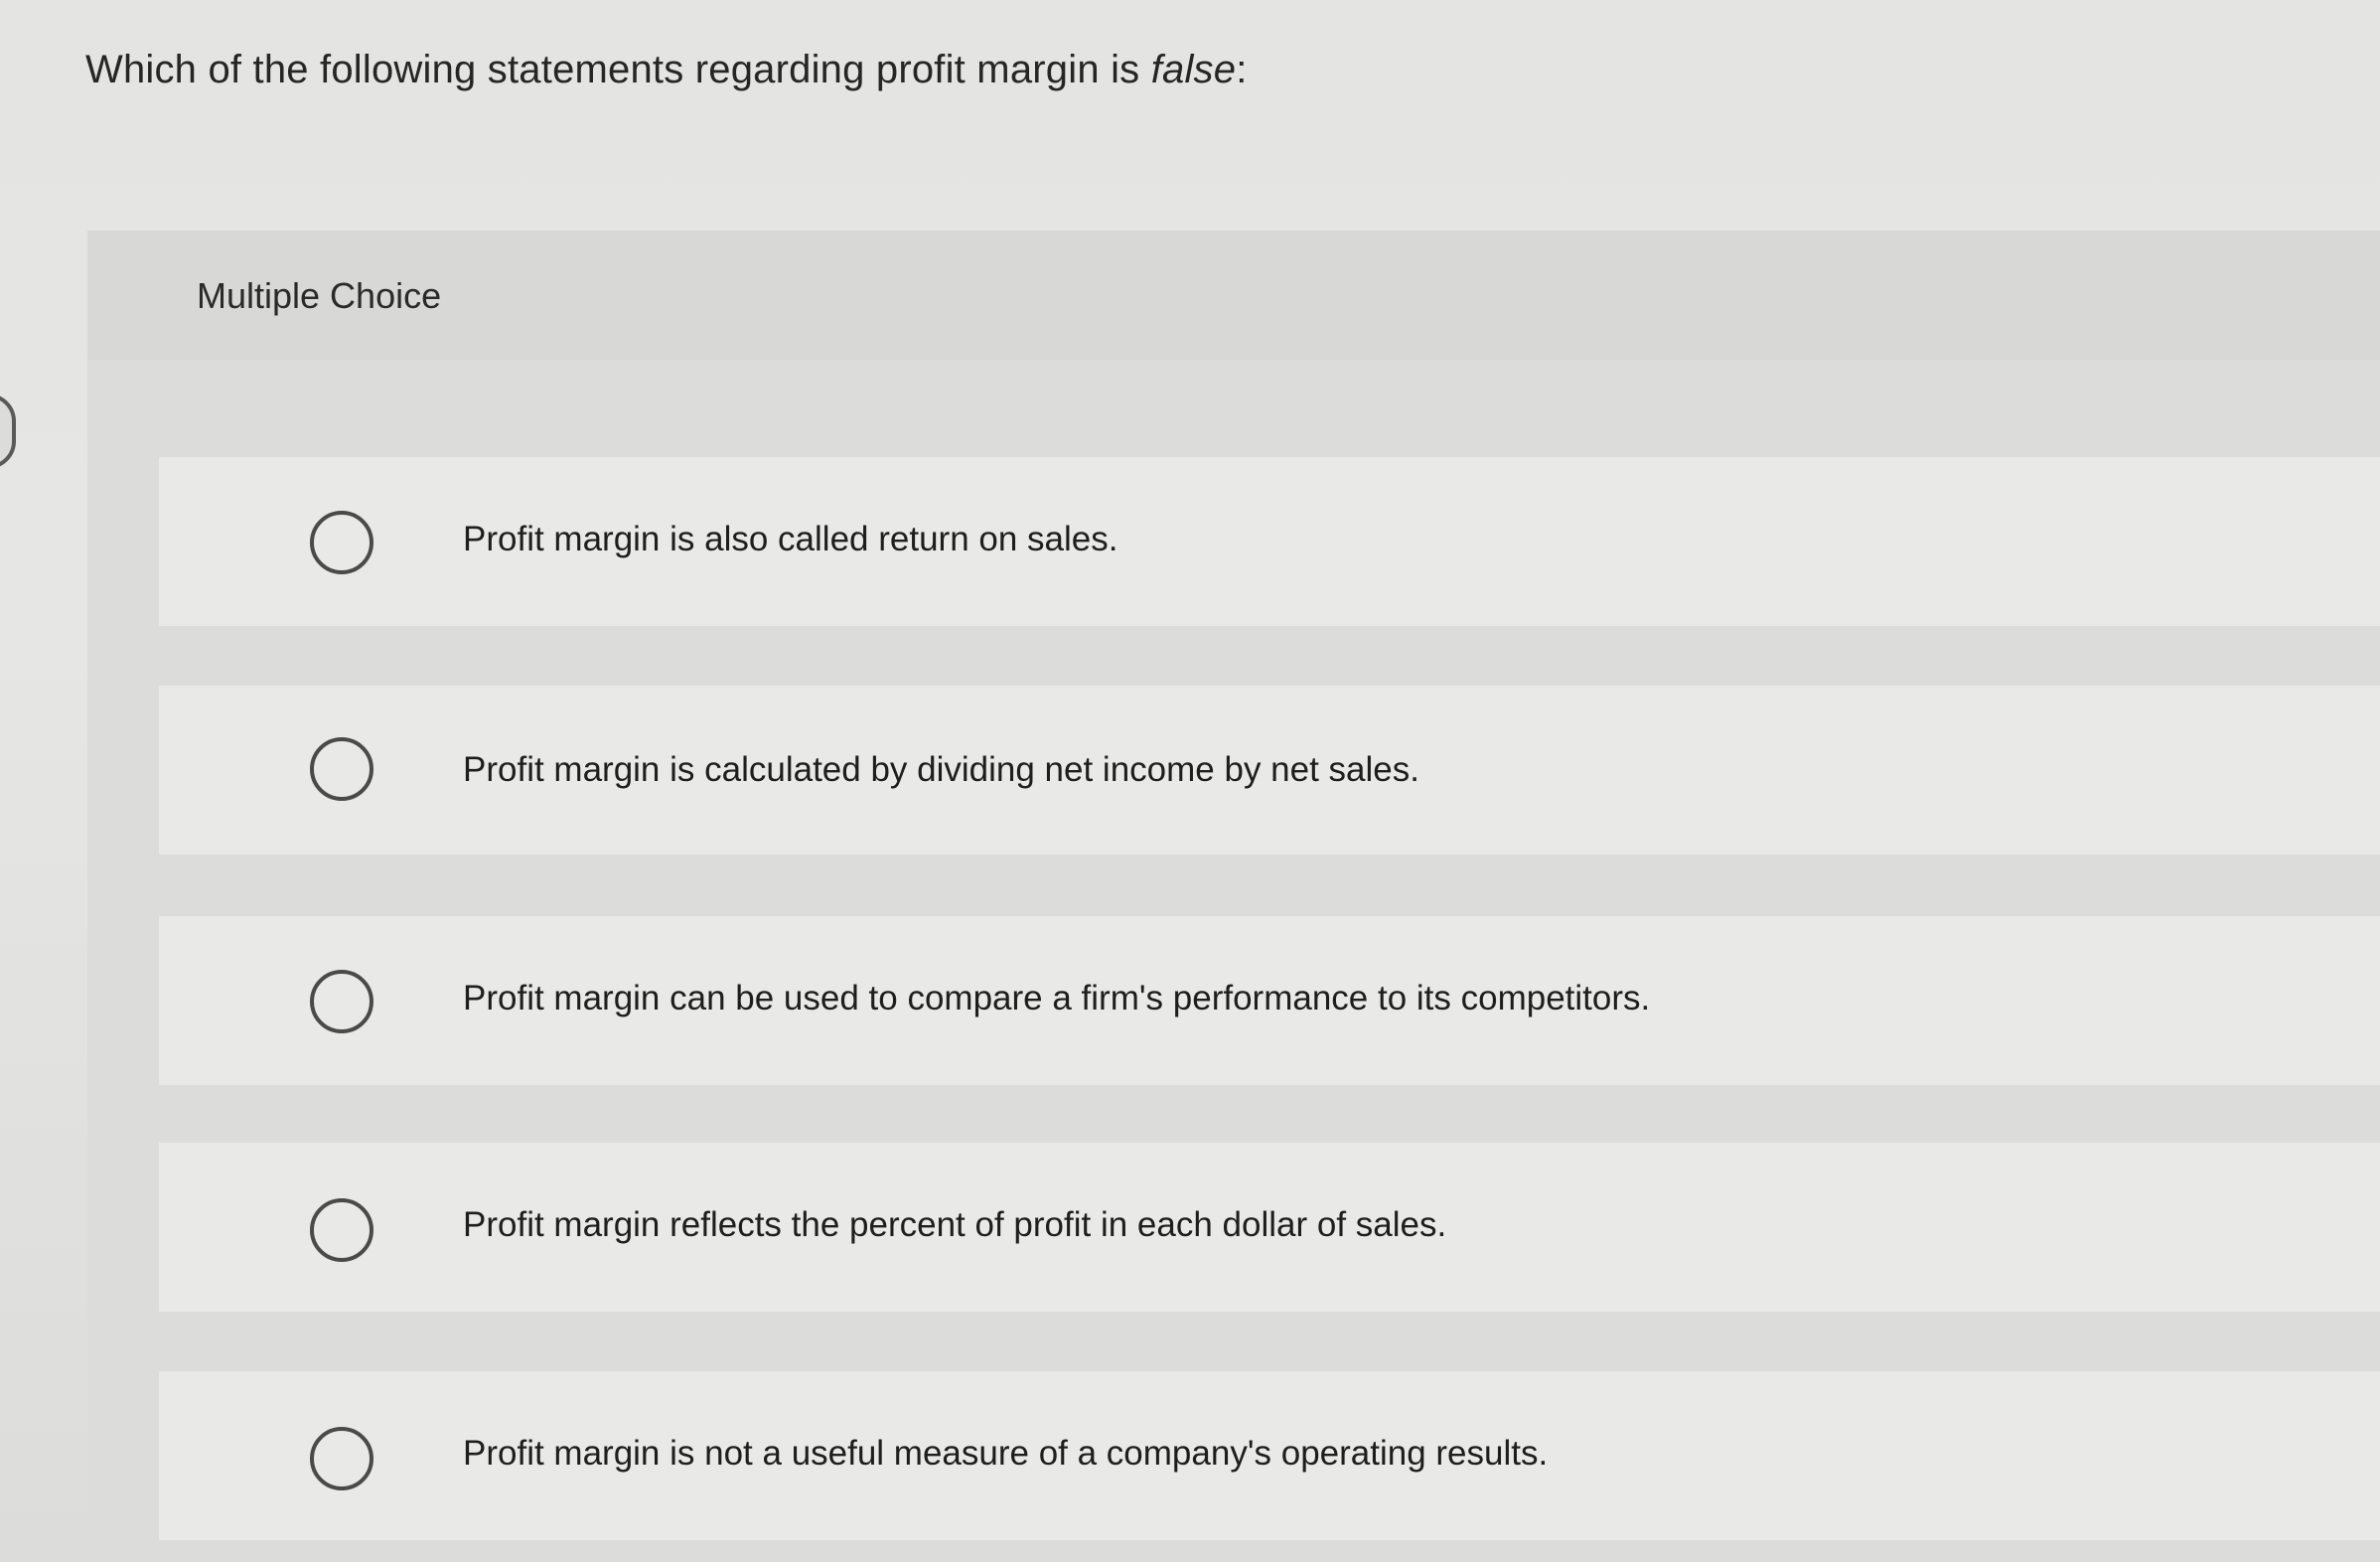  Describe the element at coordinates (1242, 69) in the screenshot. I see `question-suffix: :` at that location.